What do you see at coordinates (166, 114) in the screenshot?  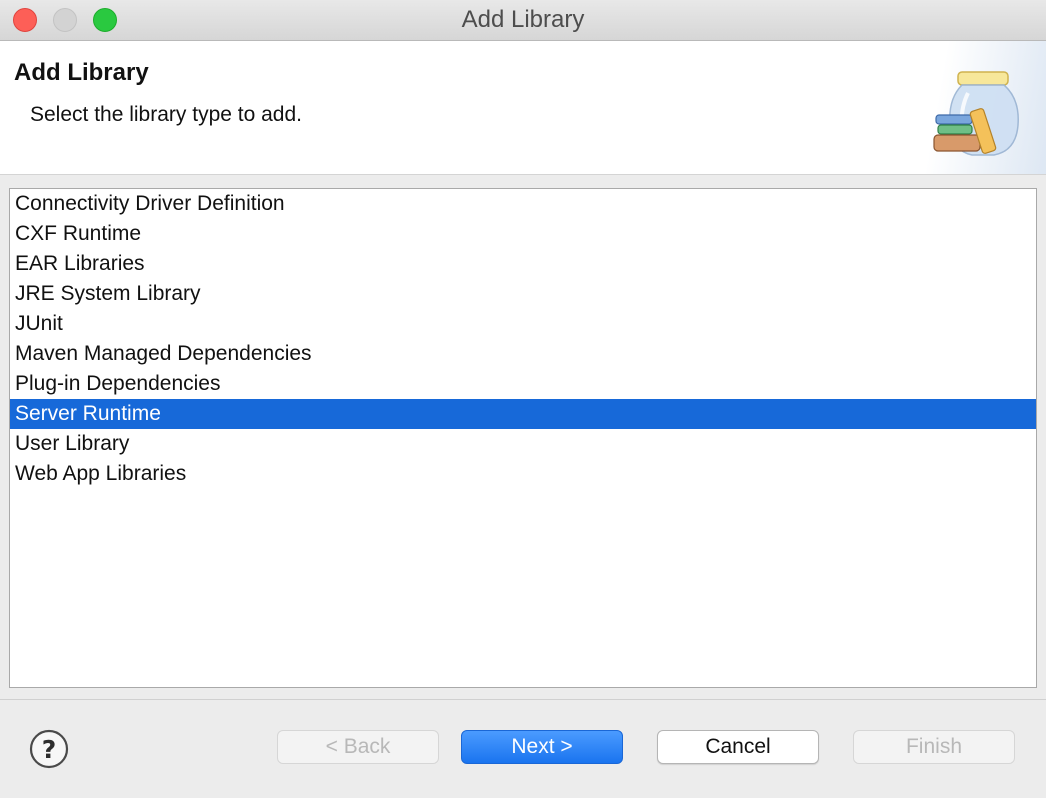 I see `banner-description: Select the library type to add.` at bounding box center [166, 114].